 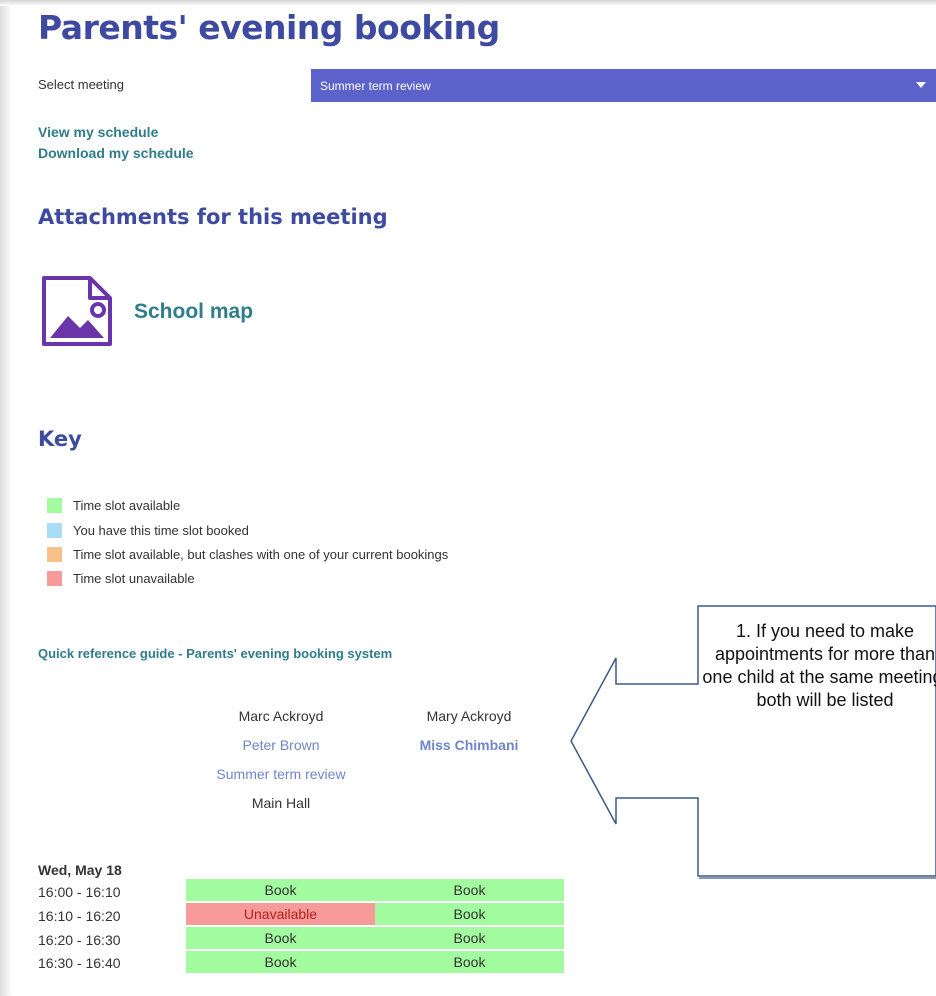 I want to click on image-file-icon, so click(x=77, y=311).